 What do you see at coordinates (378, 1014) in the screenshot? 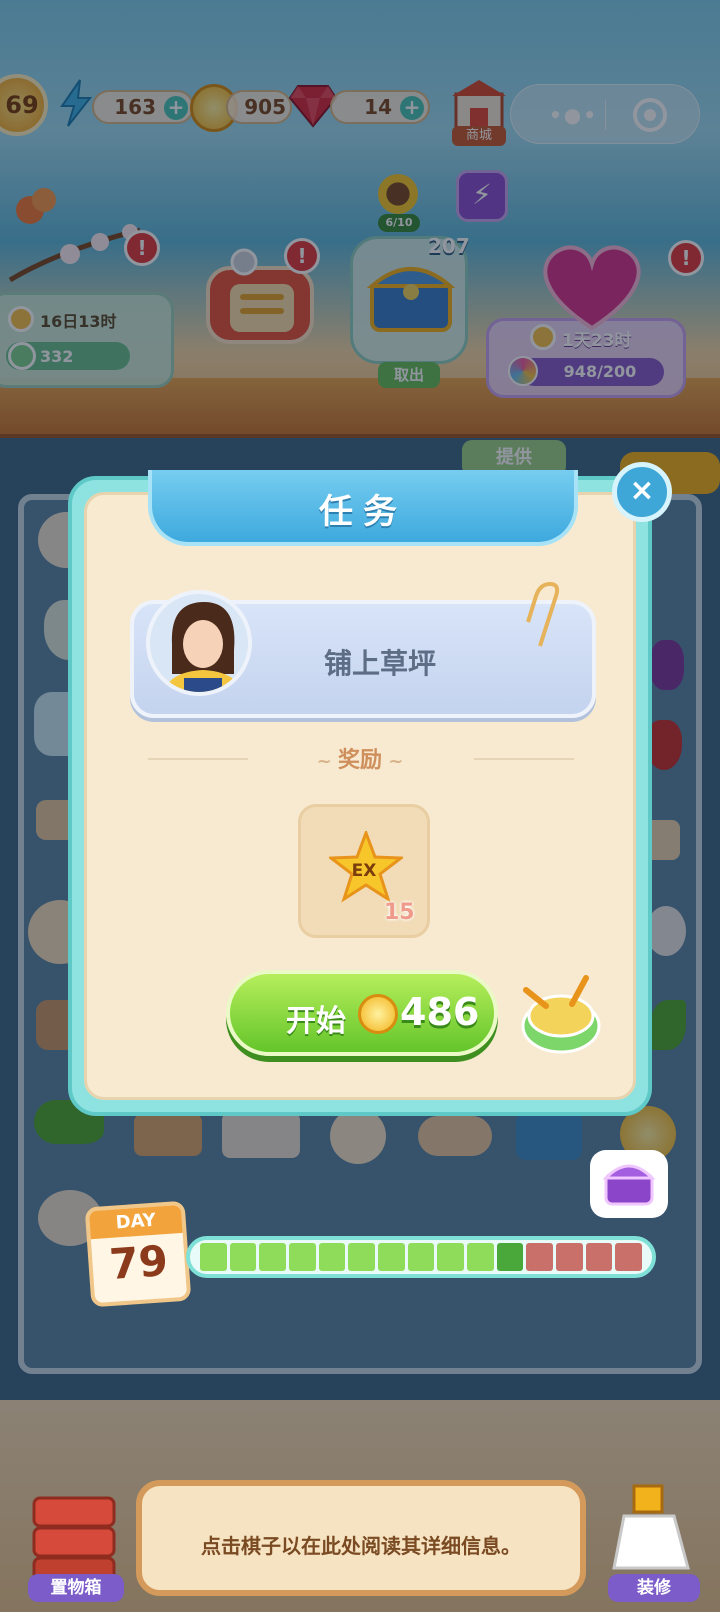
I see `coin-cost-icon` at bounding box center [378, 1014].